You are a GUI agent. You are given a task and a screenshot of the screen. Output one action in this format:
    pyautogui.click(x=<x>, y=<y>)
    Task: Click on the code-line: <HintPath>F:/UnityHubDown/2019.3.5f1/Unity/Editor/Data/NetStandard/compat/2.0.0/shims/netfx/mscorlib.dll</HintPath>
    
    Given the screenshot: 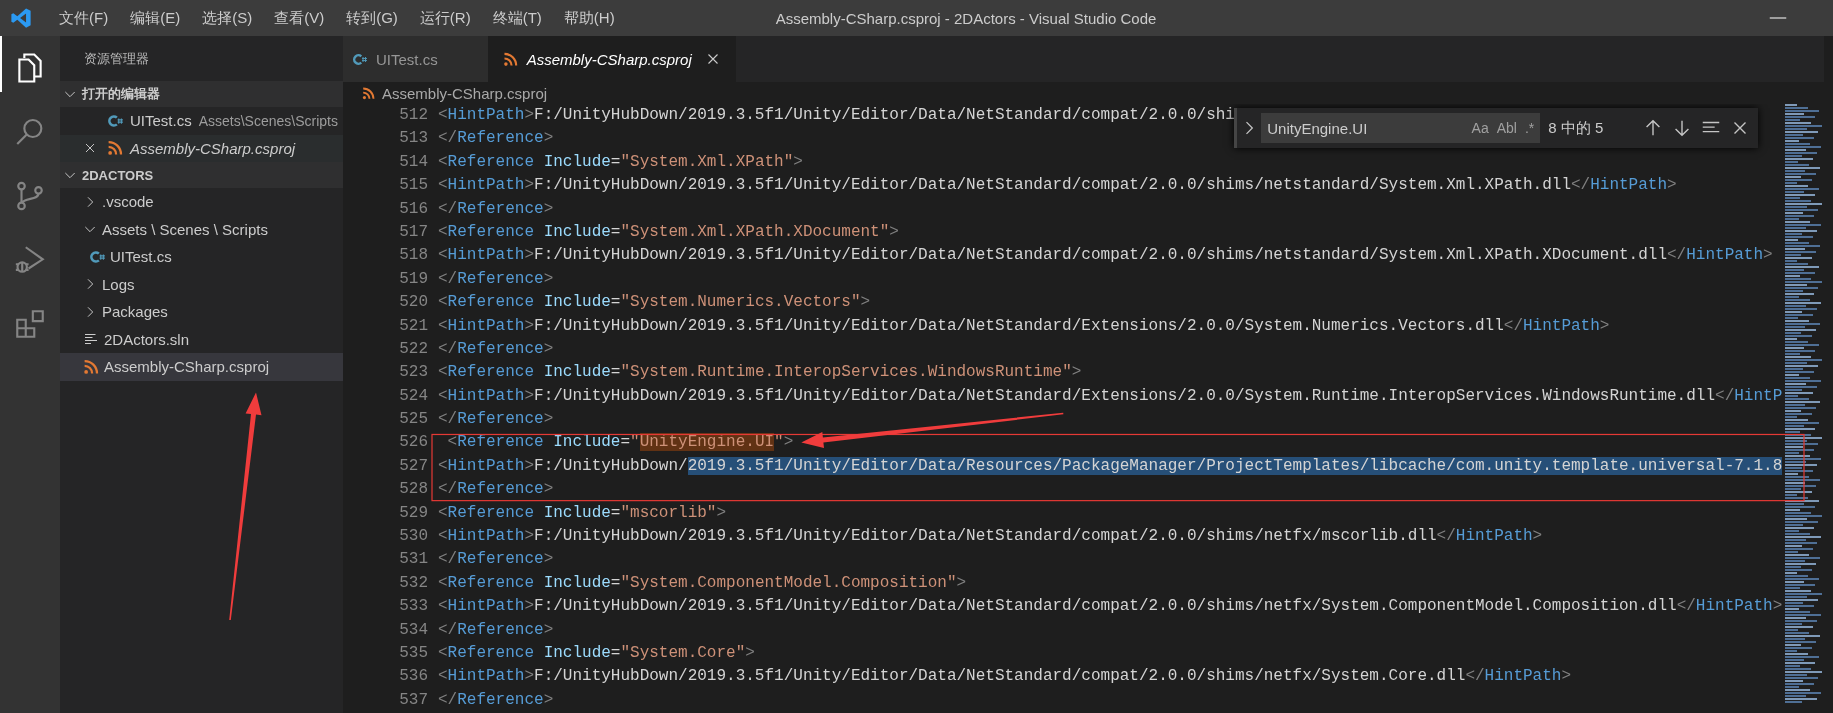 What is the action you would take?
    pyautogui.click(x=990, y=537)
    